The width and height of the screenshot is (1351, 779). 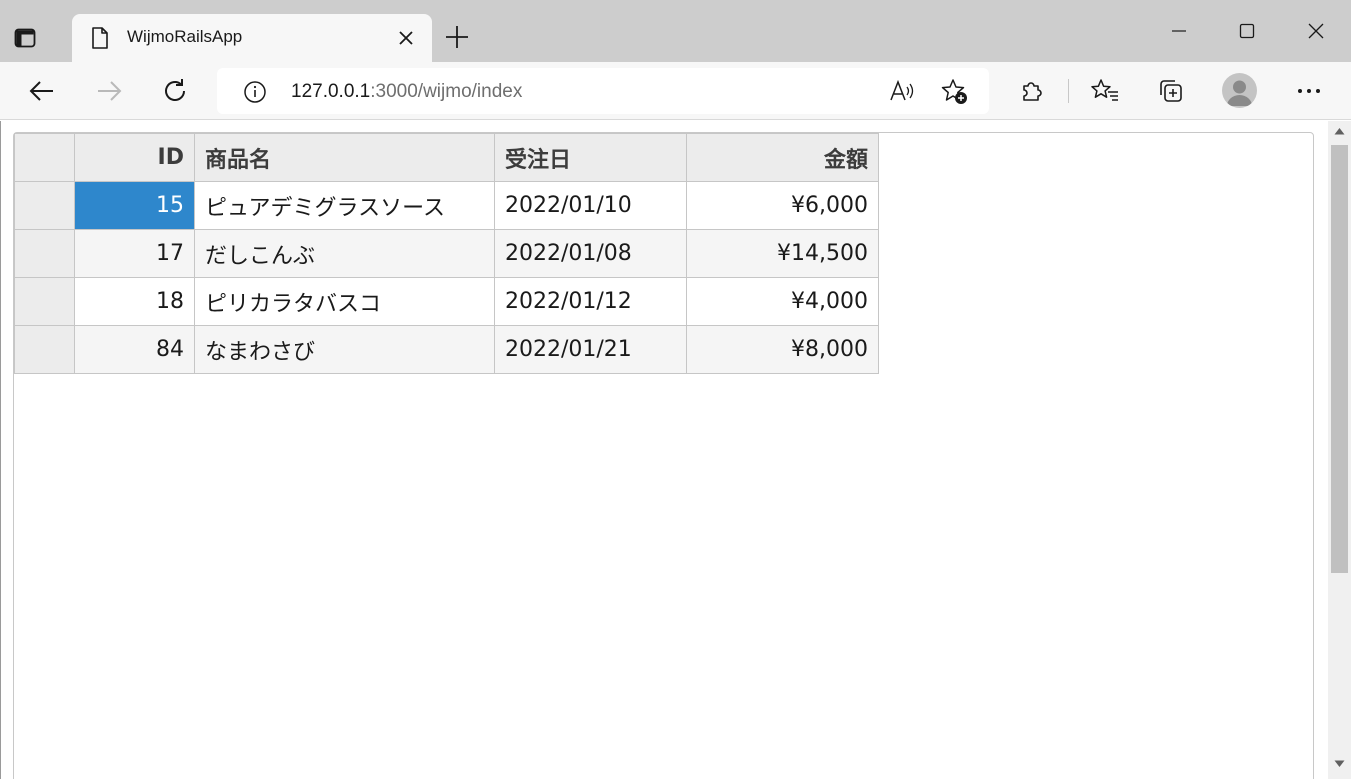 I want to click on browser-tab: WijmoRailsApp, so click(x=252, y=38).